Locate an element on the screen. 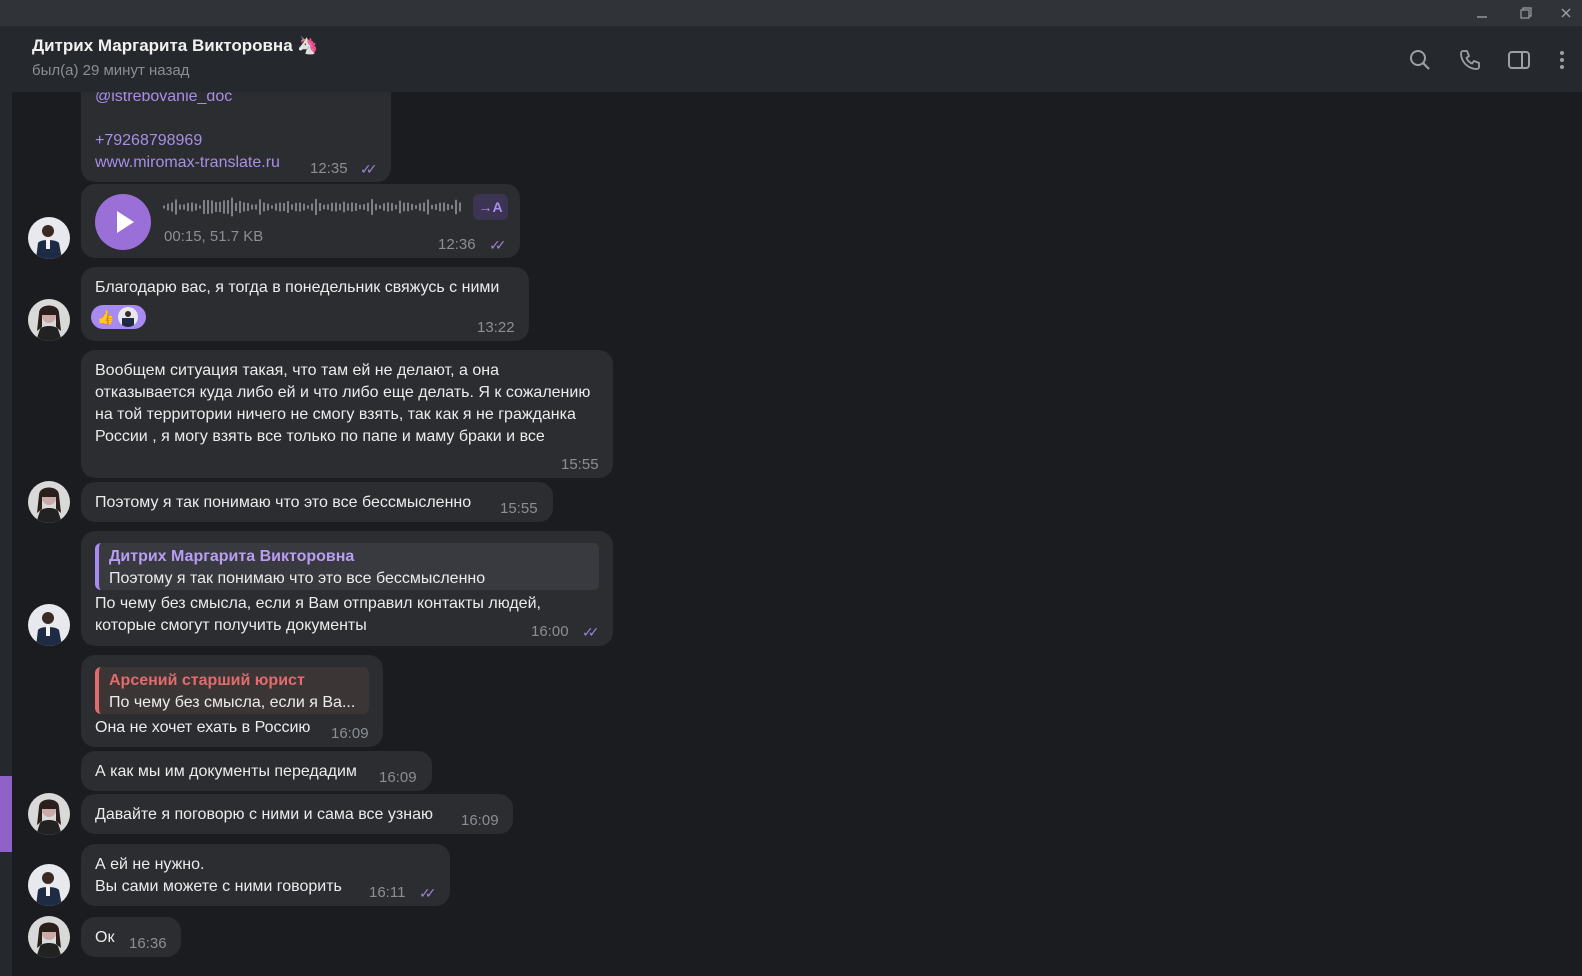 This screenshot has height=976, width=1582. phone-link: +79268798969 is located at coordinates (148, 141).